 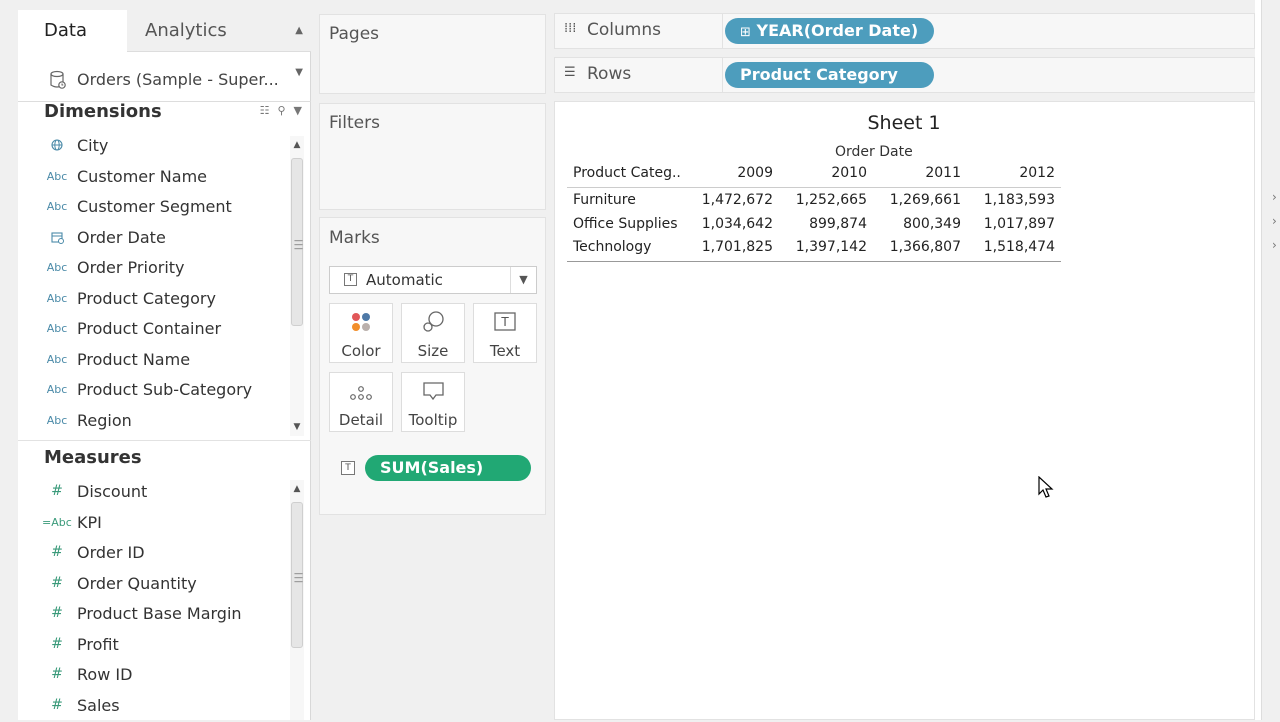 I want to click on sheet-title: Sheet 1, so click(x=904, y=123).